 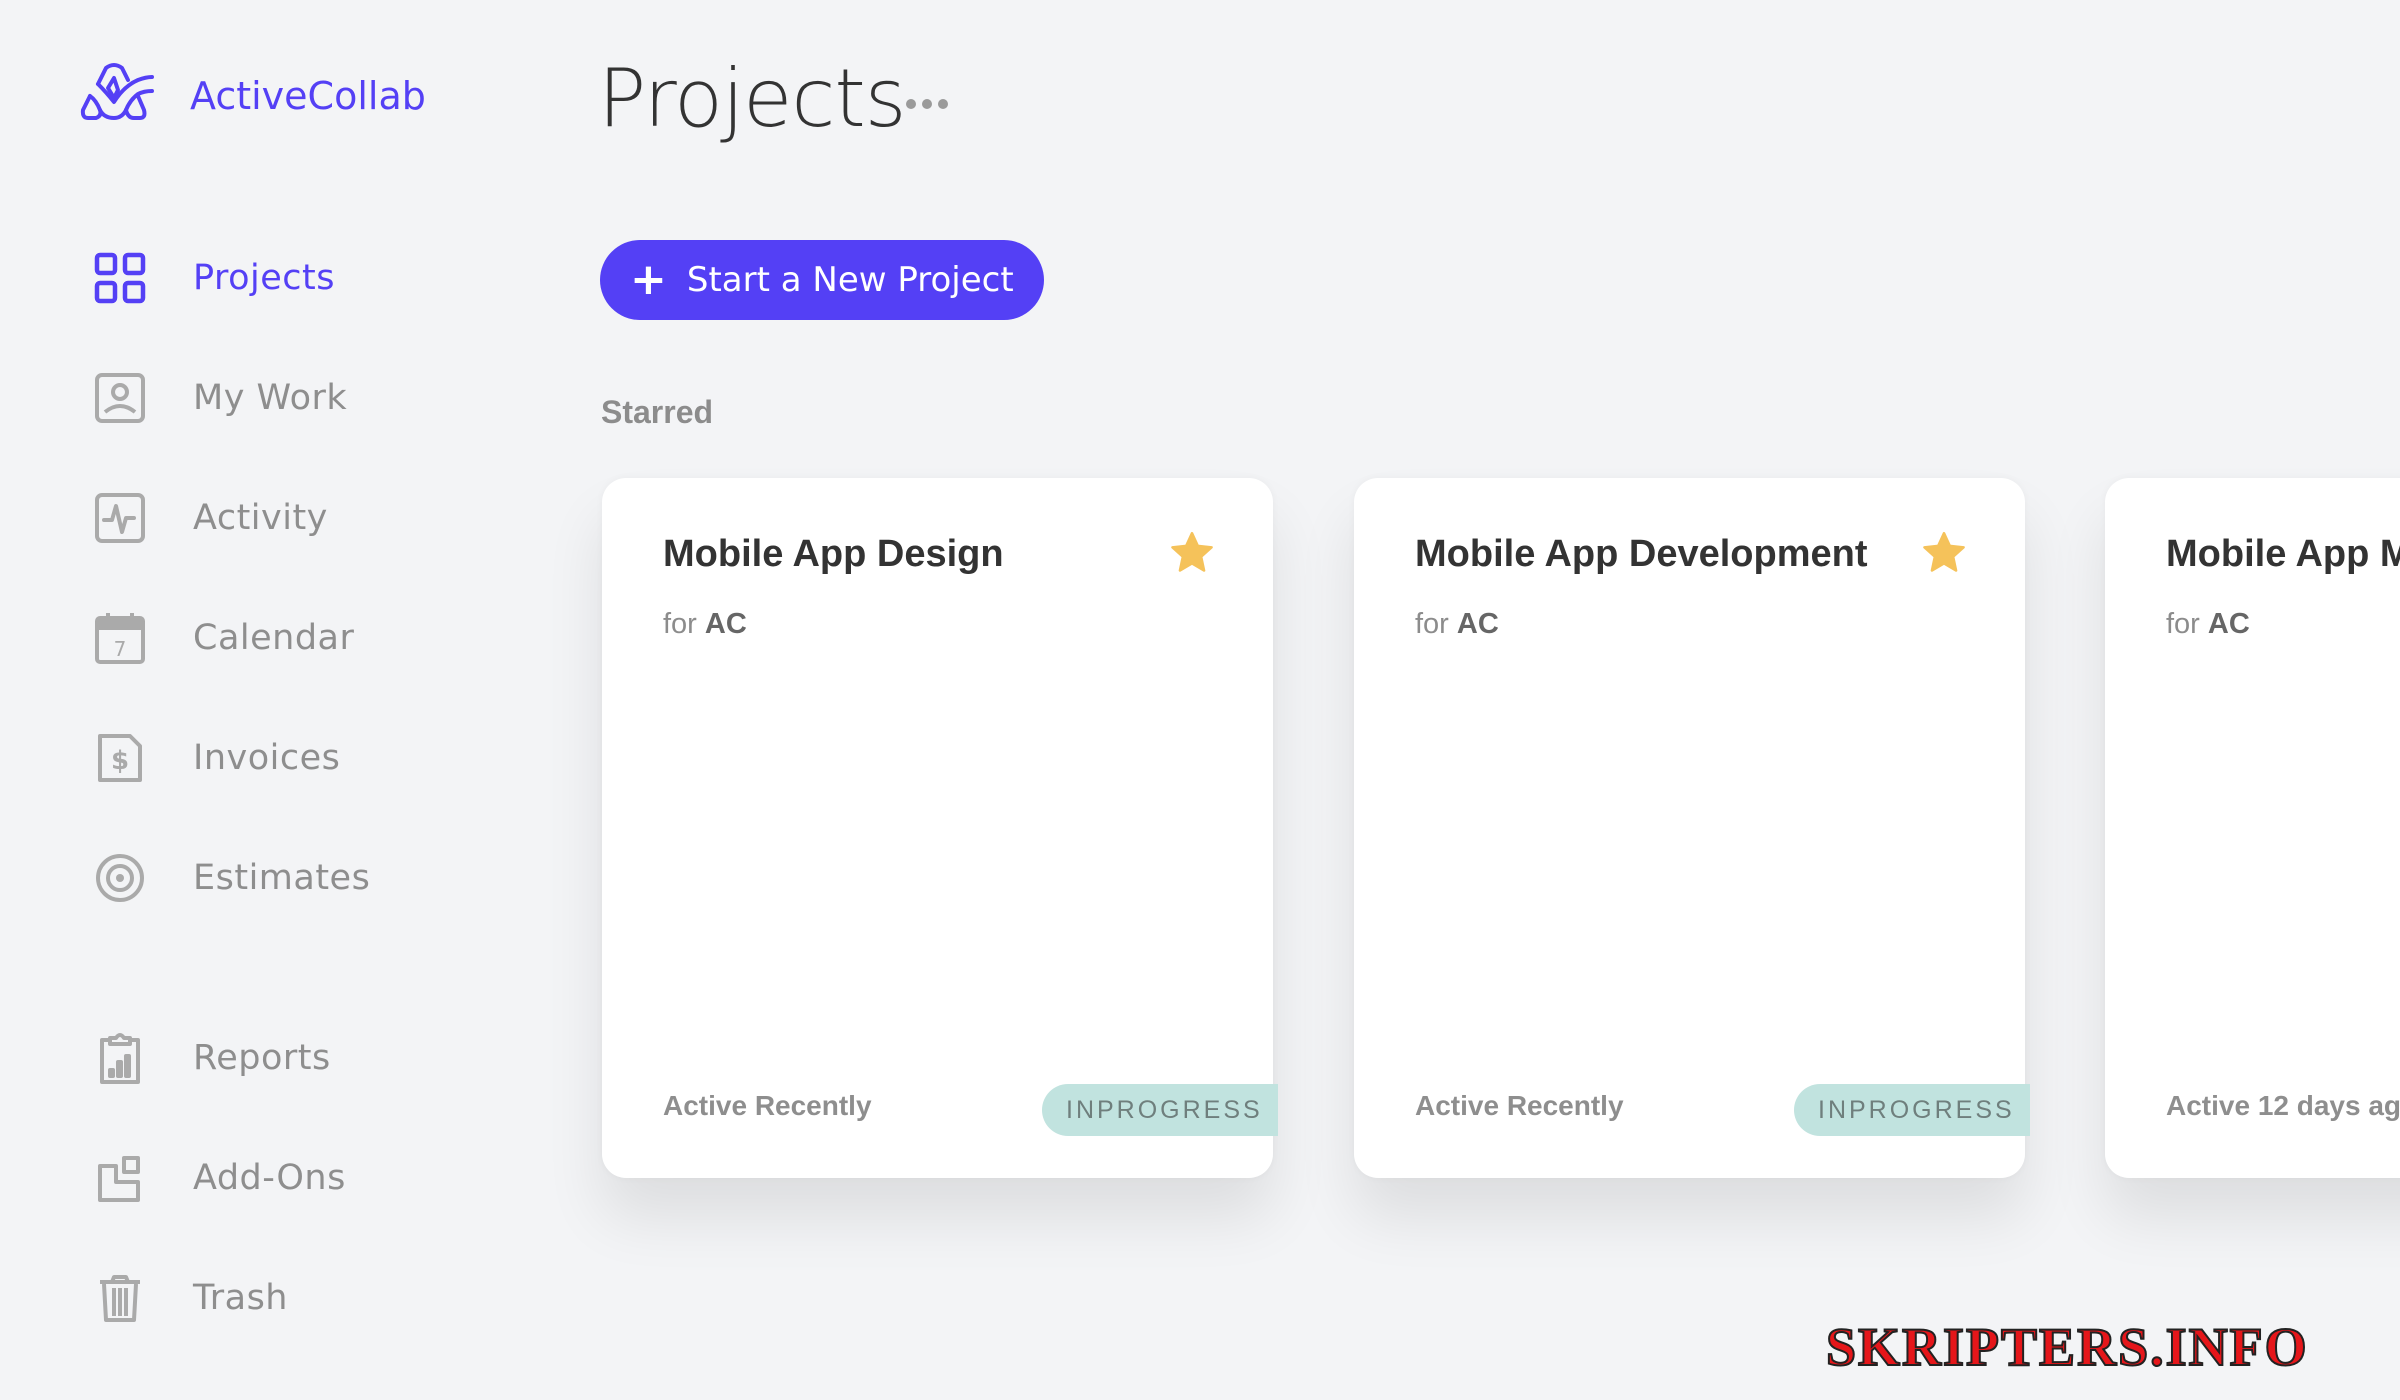 What do you see at coordinates (120, 649) in the screenshot?
I see `svg-text: 7` at bounding box center [120, 649].